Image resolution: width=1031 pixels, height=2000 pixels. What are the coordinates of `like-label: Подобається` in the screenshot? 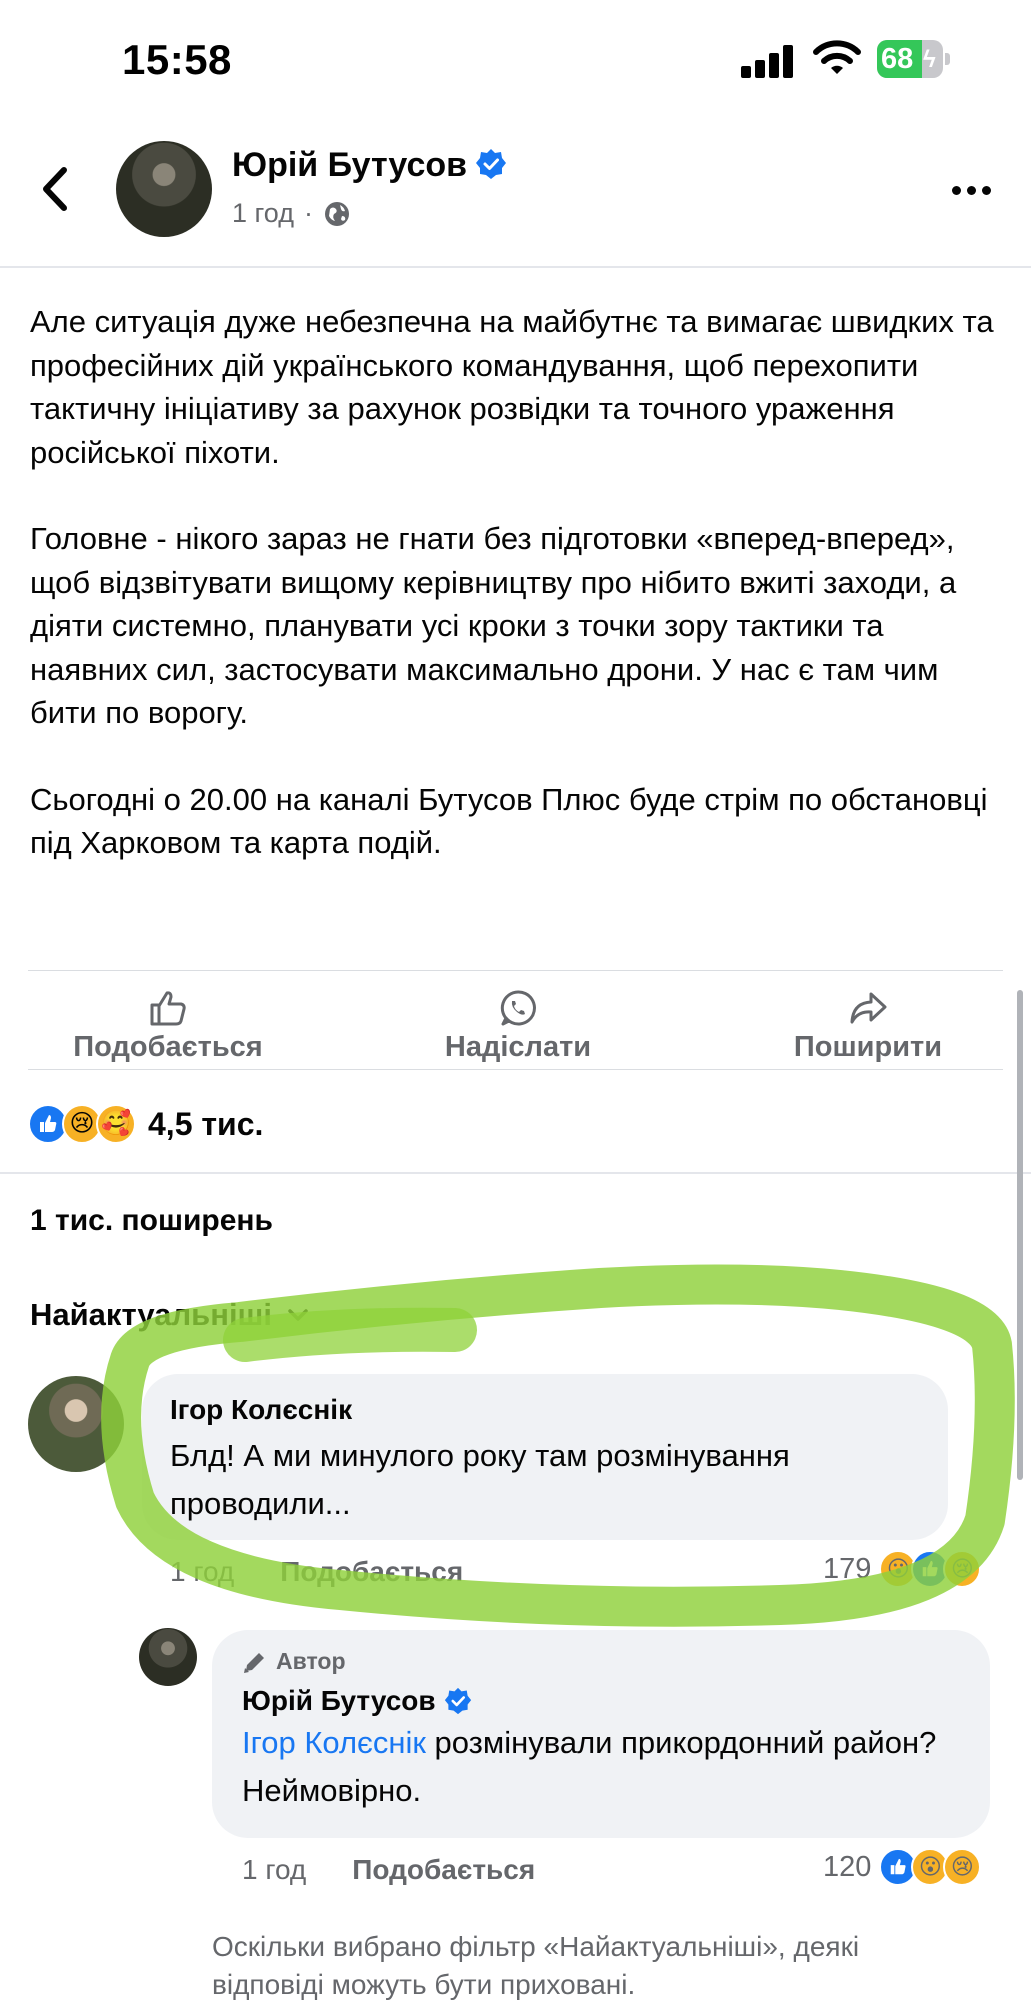 It's located at (168, 1047).